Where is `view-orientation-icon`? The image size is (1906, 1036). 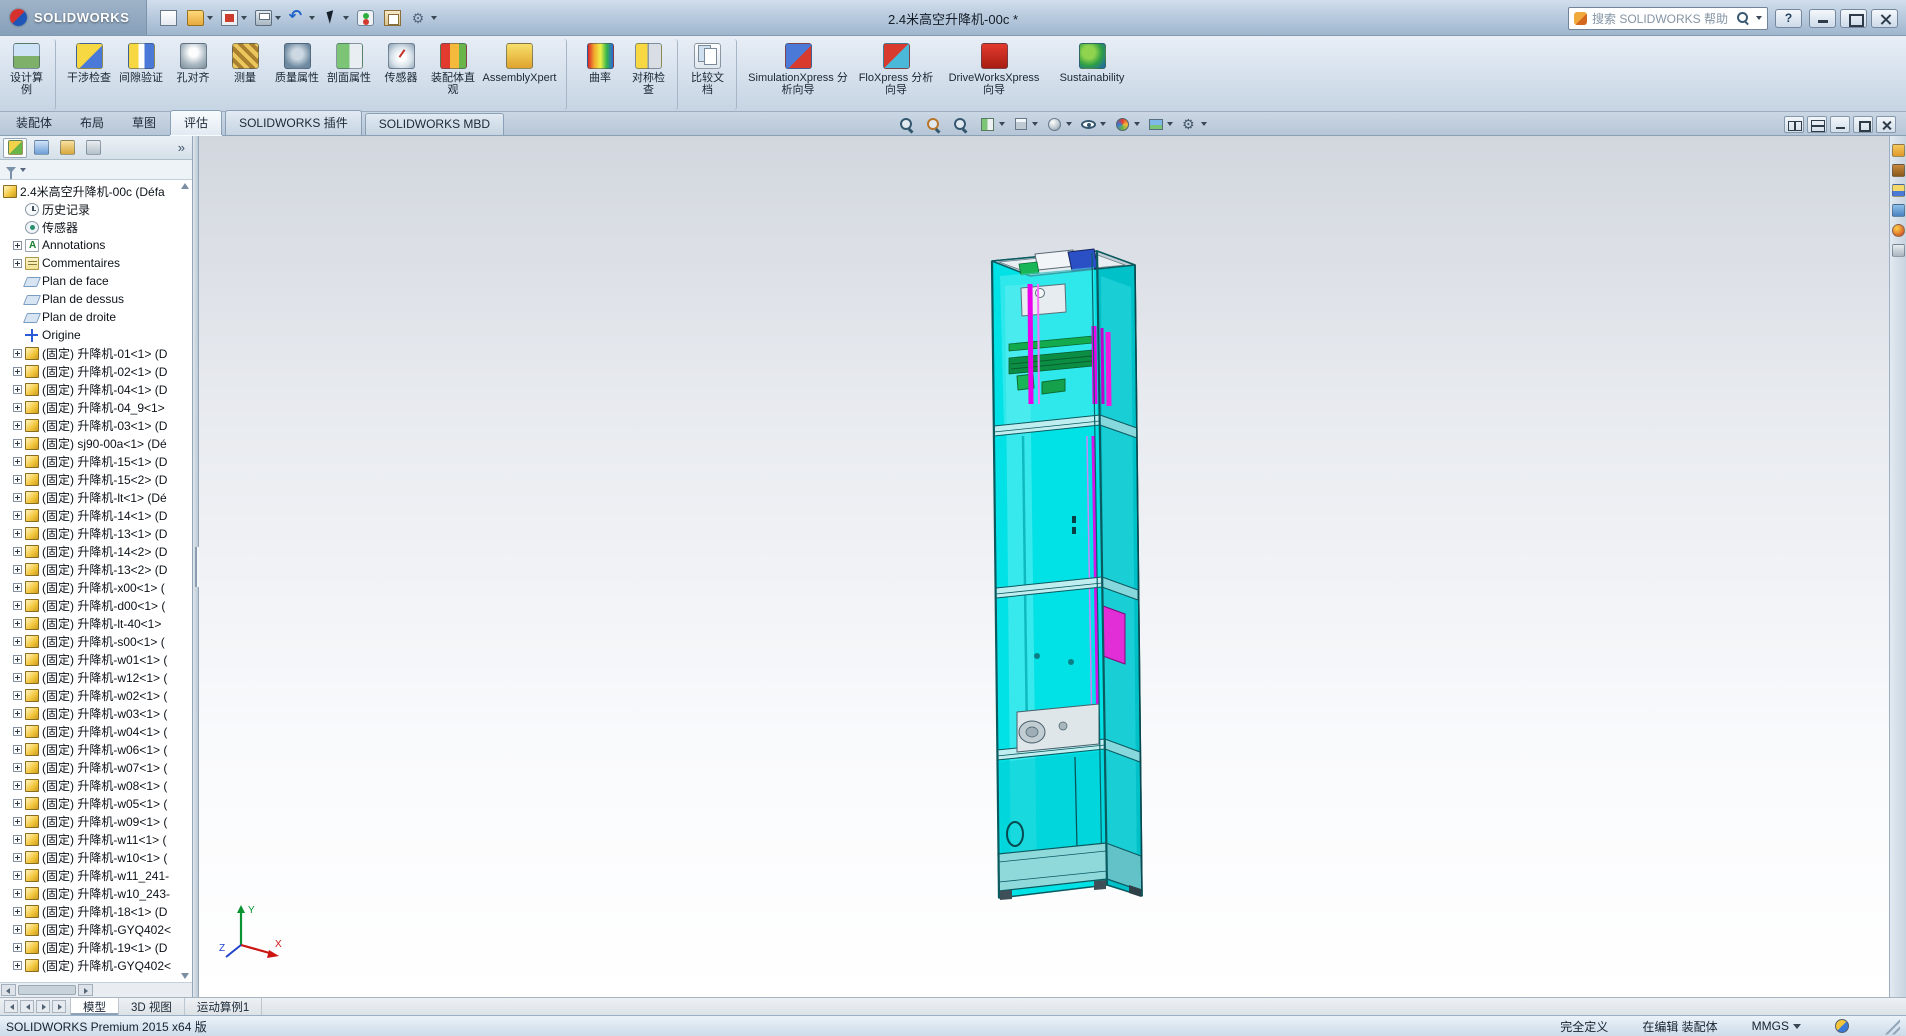
view-orientation-icon is located at coordinates (1025, 124).